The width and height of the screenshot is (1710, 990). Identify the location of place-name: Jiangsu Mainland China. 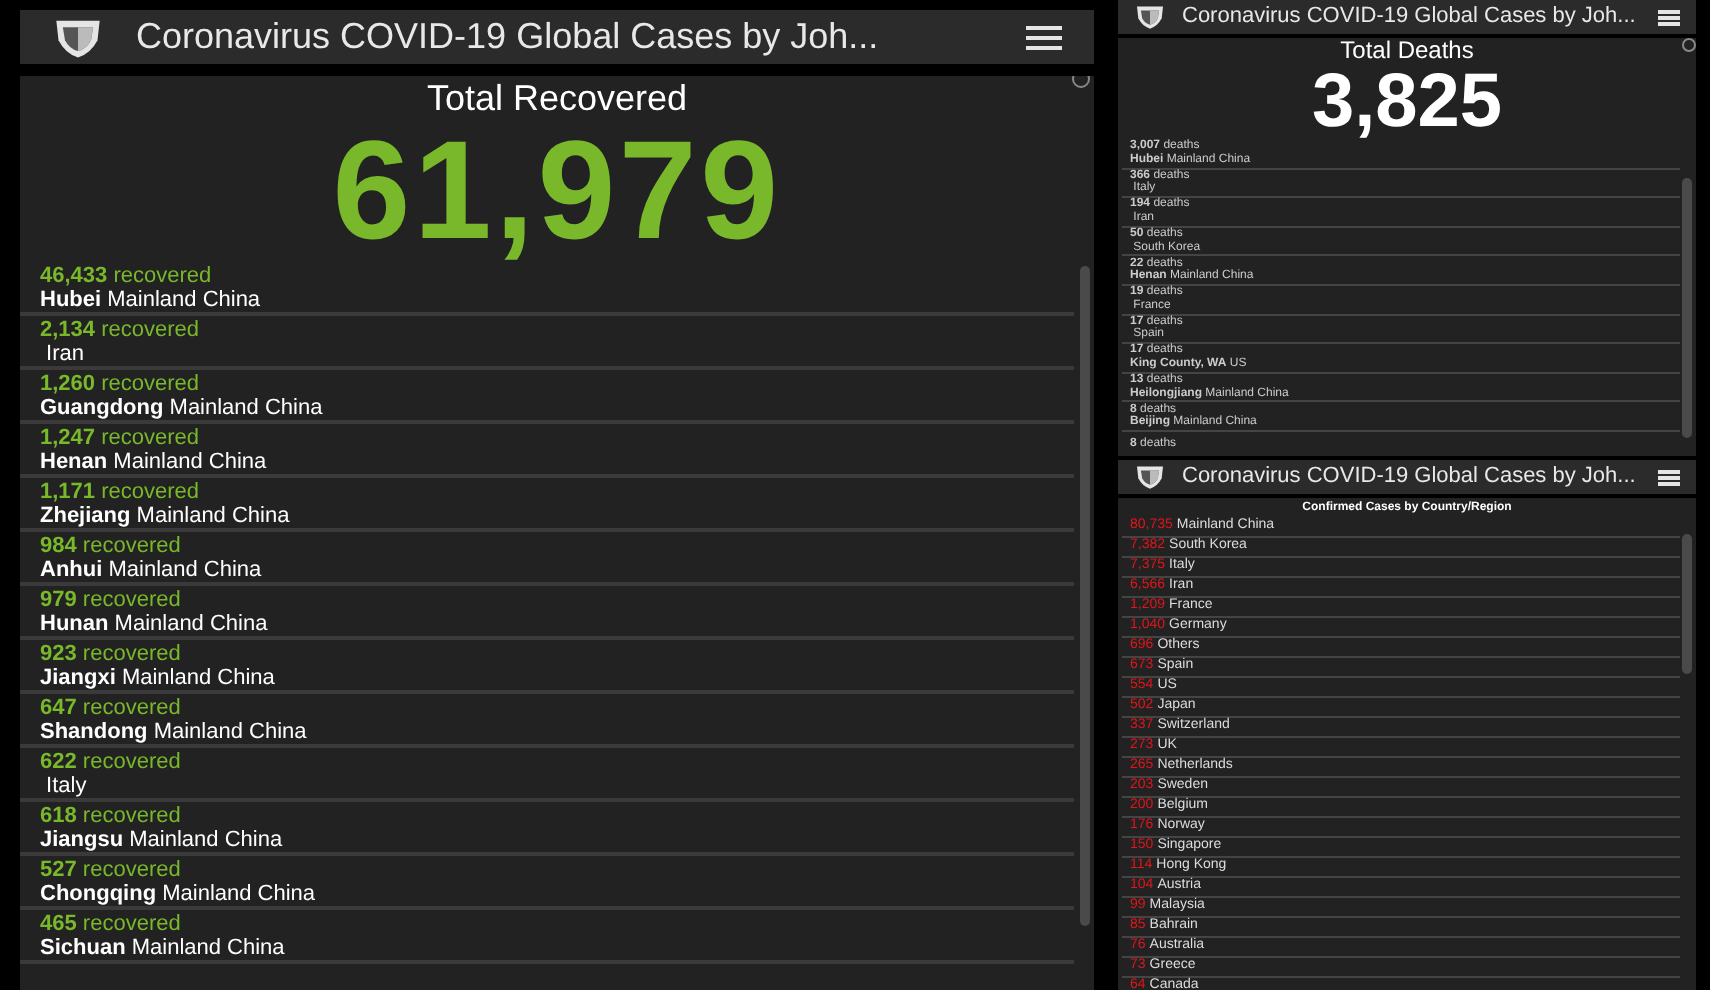
(162, 839).